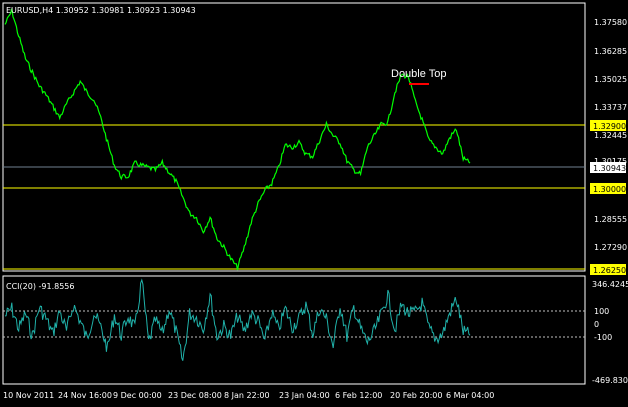  I want to click on cci-tick: -469.8309, so click(610, 380).